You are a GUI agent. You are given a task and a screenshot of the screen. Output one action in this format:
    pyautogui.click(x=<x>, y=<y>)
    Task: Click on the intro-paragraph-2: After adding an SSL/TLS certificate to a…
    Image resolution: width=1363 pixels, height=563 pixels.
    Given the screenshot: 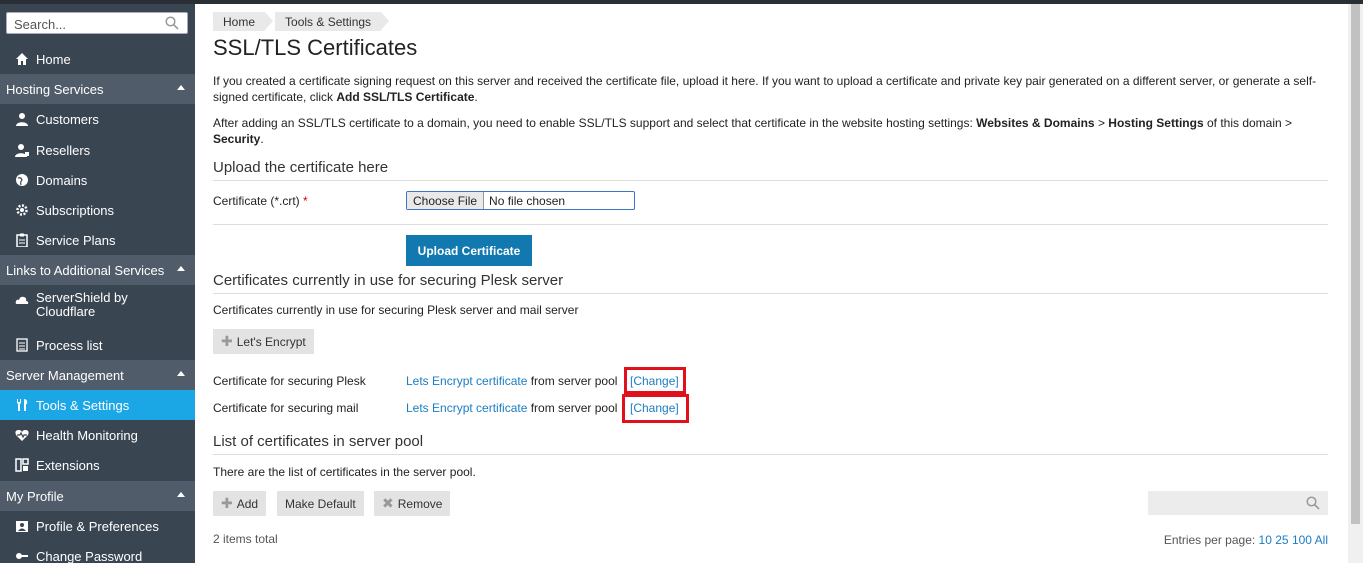 What is the action you would take?
    pyautogui.click(x=770, y=131)
    